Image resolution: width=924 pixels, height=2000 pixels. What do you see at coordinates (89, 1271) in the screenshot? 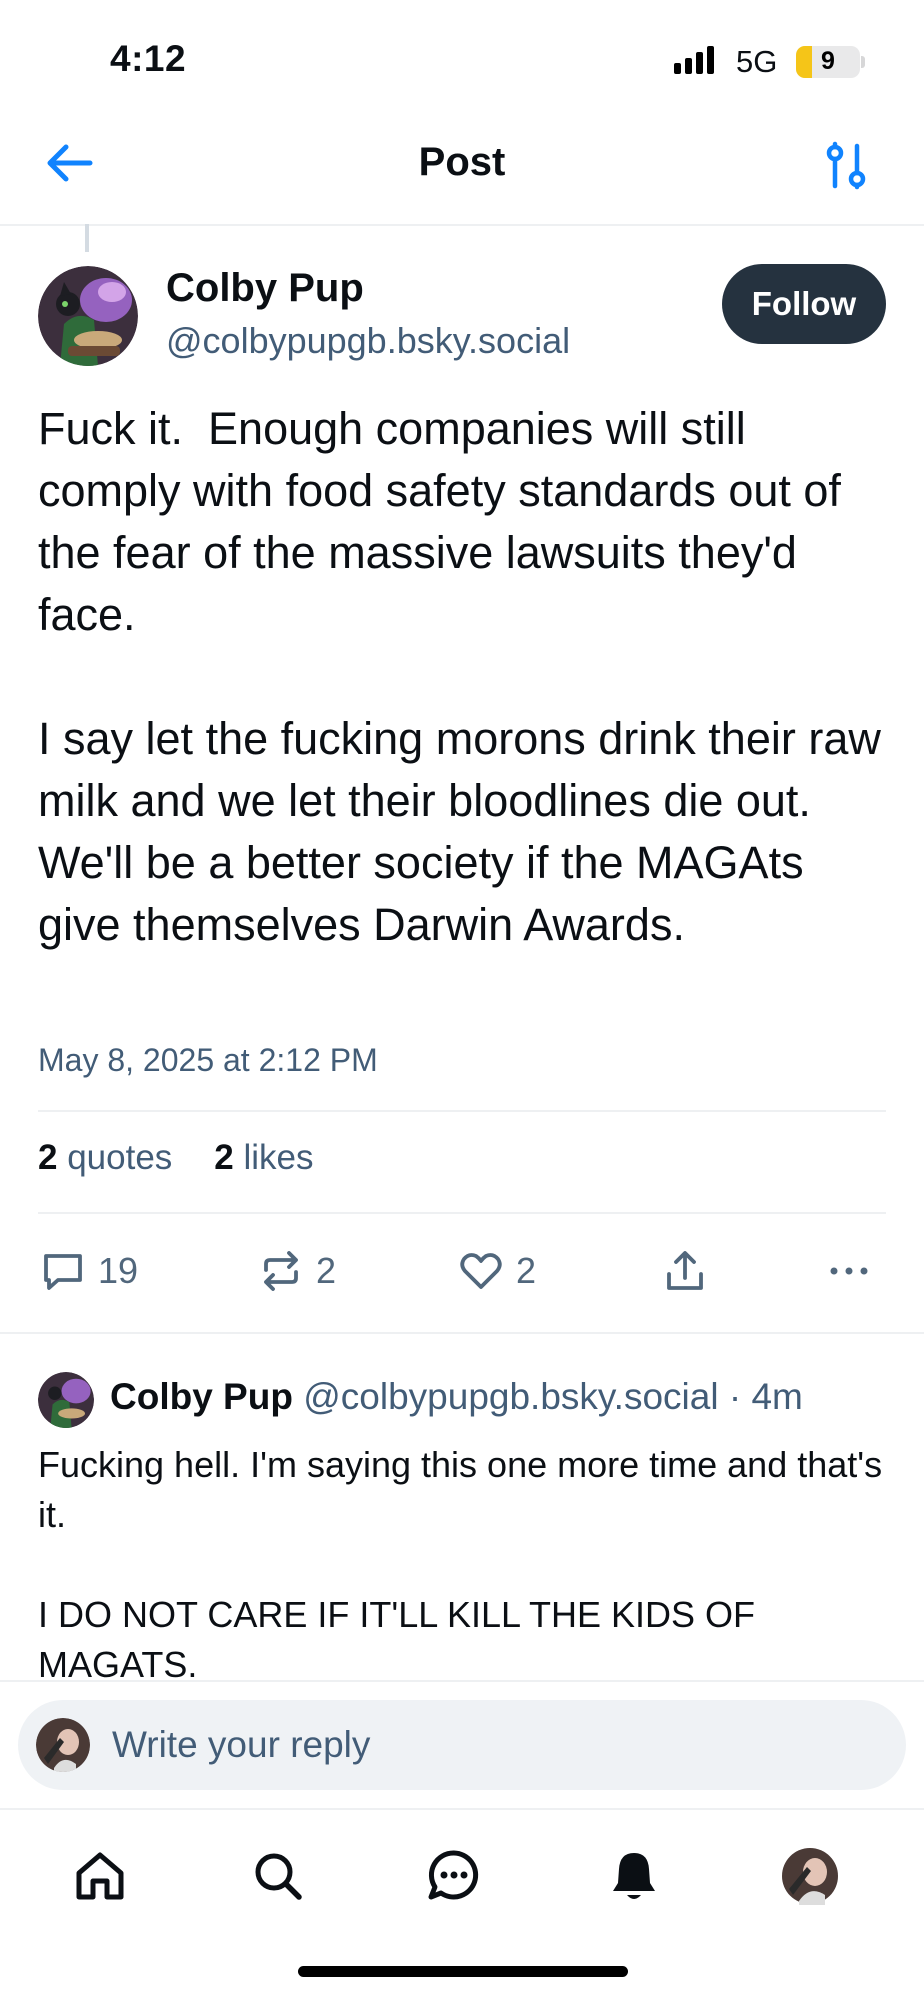
I see `reply-button: 19` at bounding box center [89, 1271].